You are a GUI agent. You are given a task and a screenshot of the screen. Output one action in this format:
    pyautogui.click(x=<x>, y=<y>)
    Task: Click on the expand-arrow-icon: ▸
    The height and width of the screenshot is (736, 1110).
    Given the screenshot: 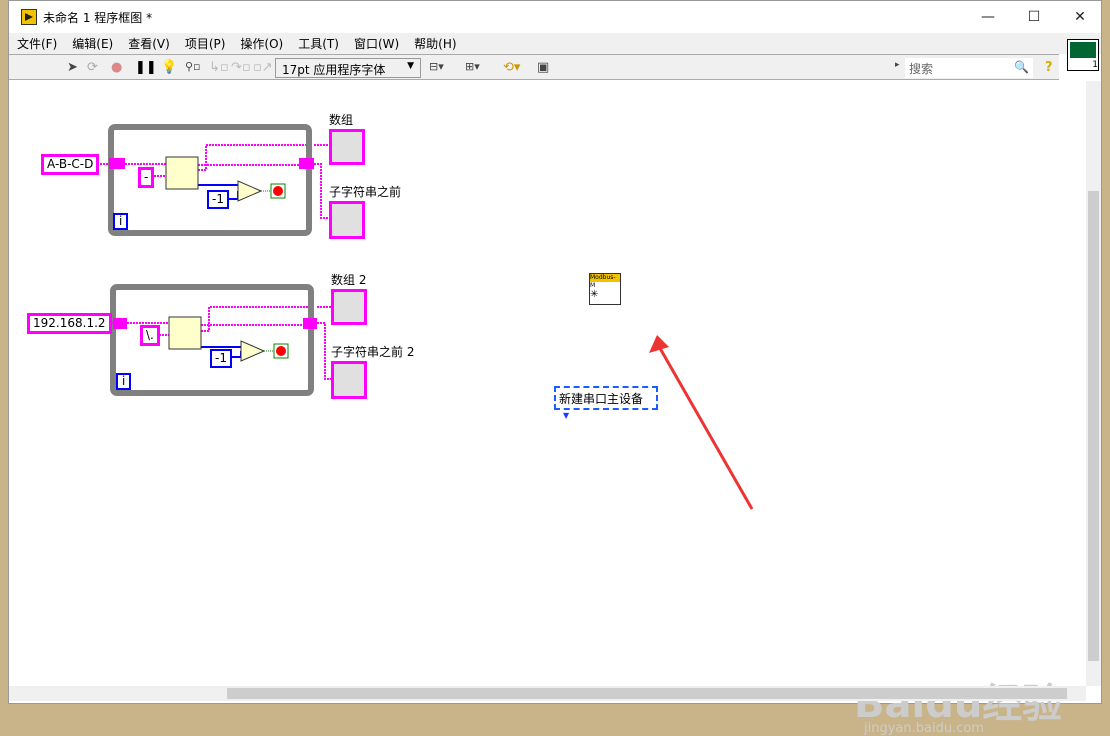 What is the action you would take?
    pyautogui.click(x=897, y=65)
    